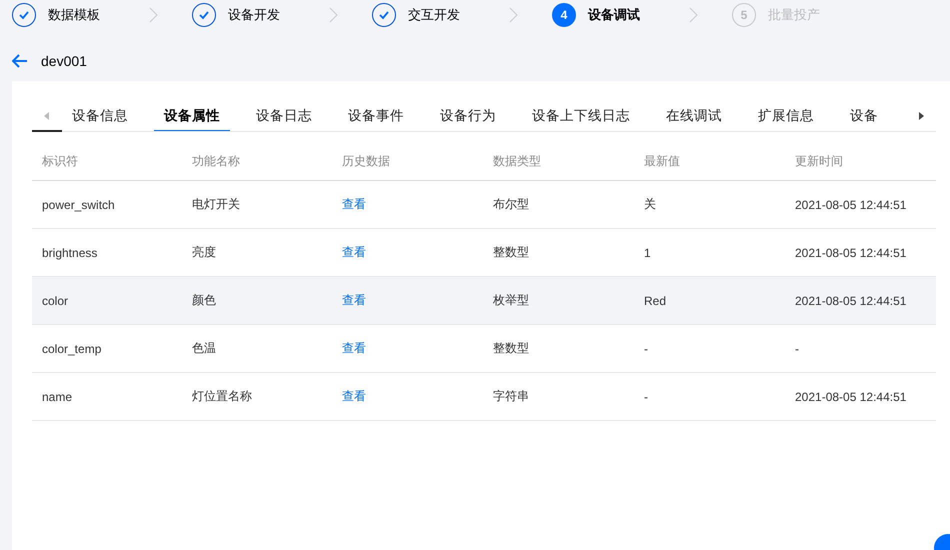 The width and height of the screenshot is (950, 550). What do you see at coordinates (511, 396) in the screenshot?
I see `table-cell: 字符串` at bounding box center [511, 396].